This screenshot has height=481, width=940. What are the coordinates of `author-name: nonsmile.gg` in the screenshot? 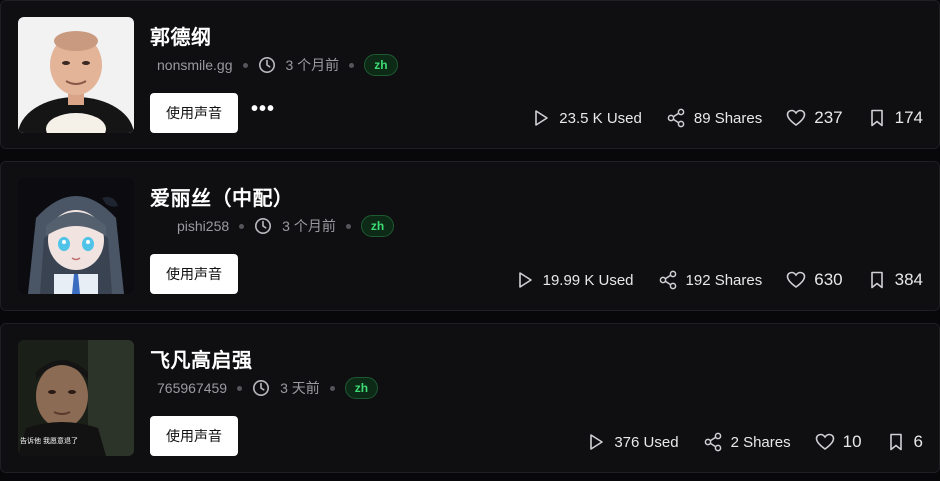 It's located at (195, 65).